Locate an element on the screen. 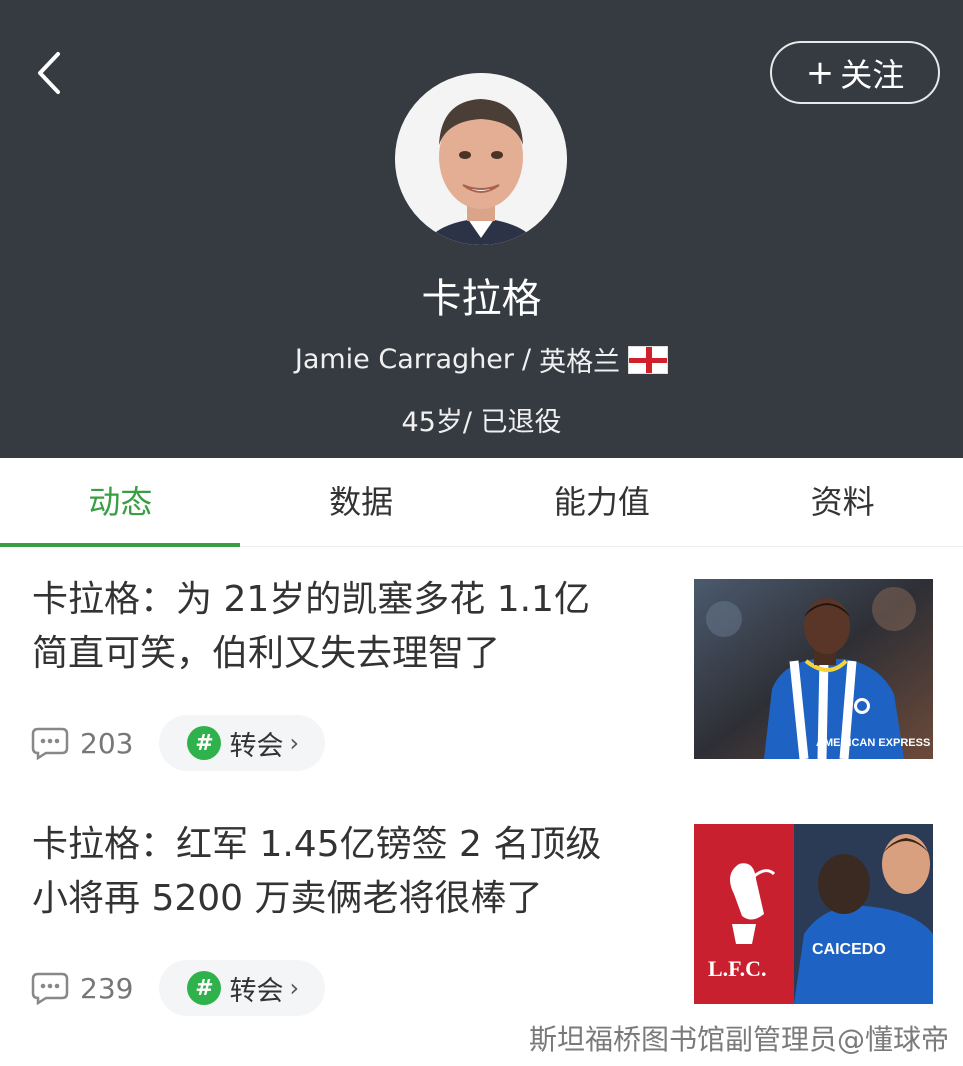 This screenshot has width=963, height=1066. tab-dynamics: 动态 is located at coordinates (120, 502).